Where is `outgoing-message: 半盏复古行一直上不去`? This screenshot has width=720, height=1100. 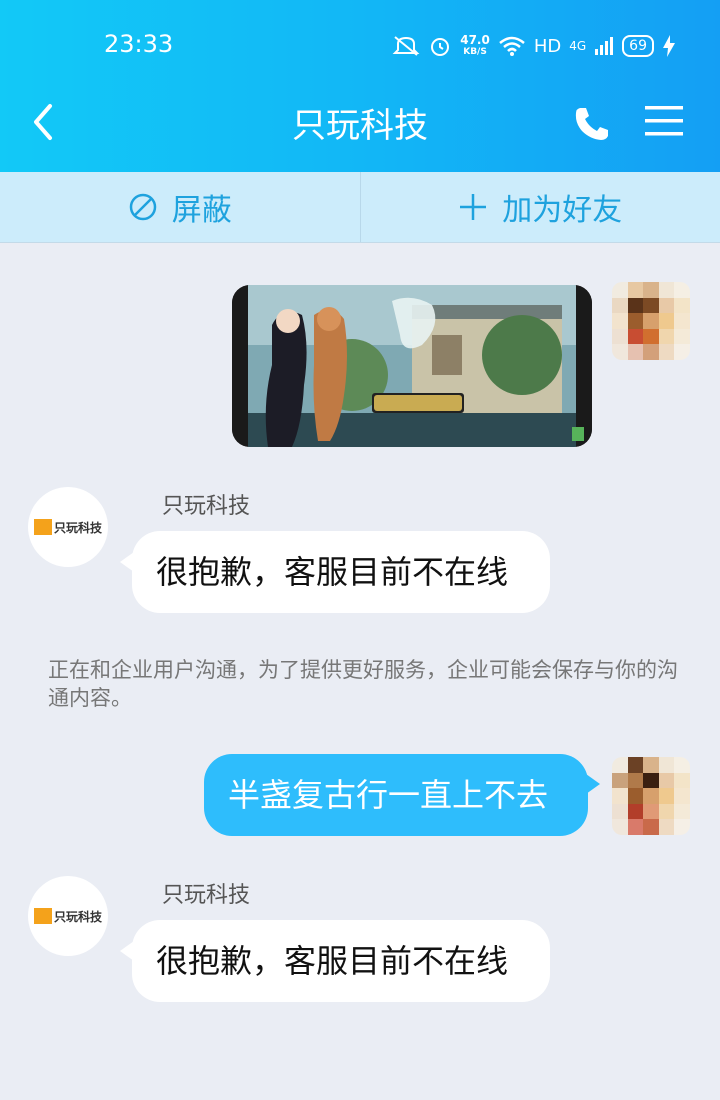 outgoing-message: 半盏复古行一直上不去 is located at coordinates (396, 795).